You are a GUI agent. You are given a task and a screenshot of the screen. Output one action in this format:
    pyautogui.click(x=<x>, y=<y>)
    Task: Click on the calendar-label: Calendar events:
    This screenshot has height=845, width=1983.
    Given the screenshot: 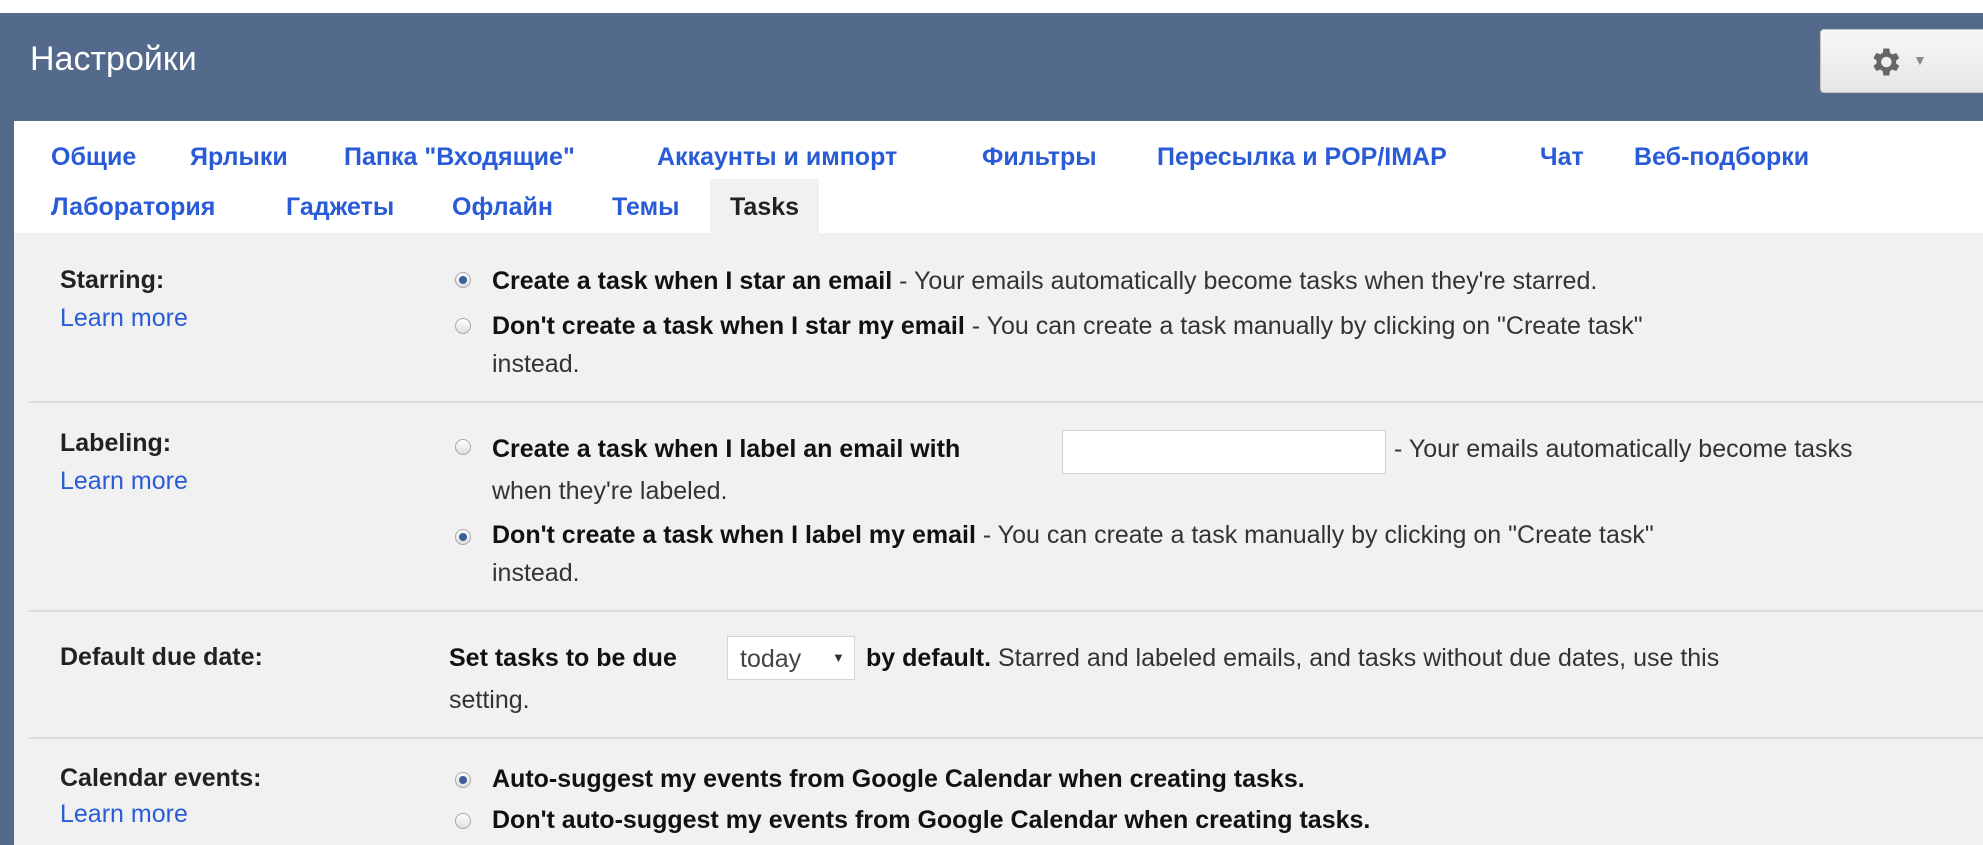 What is the action you would take?
    pyautogui.click(x=161, y=778)
    